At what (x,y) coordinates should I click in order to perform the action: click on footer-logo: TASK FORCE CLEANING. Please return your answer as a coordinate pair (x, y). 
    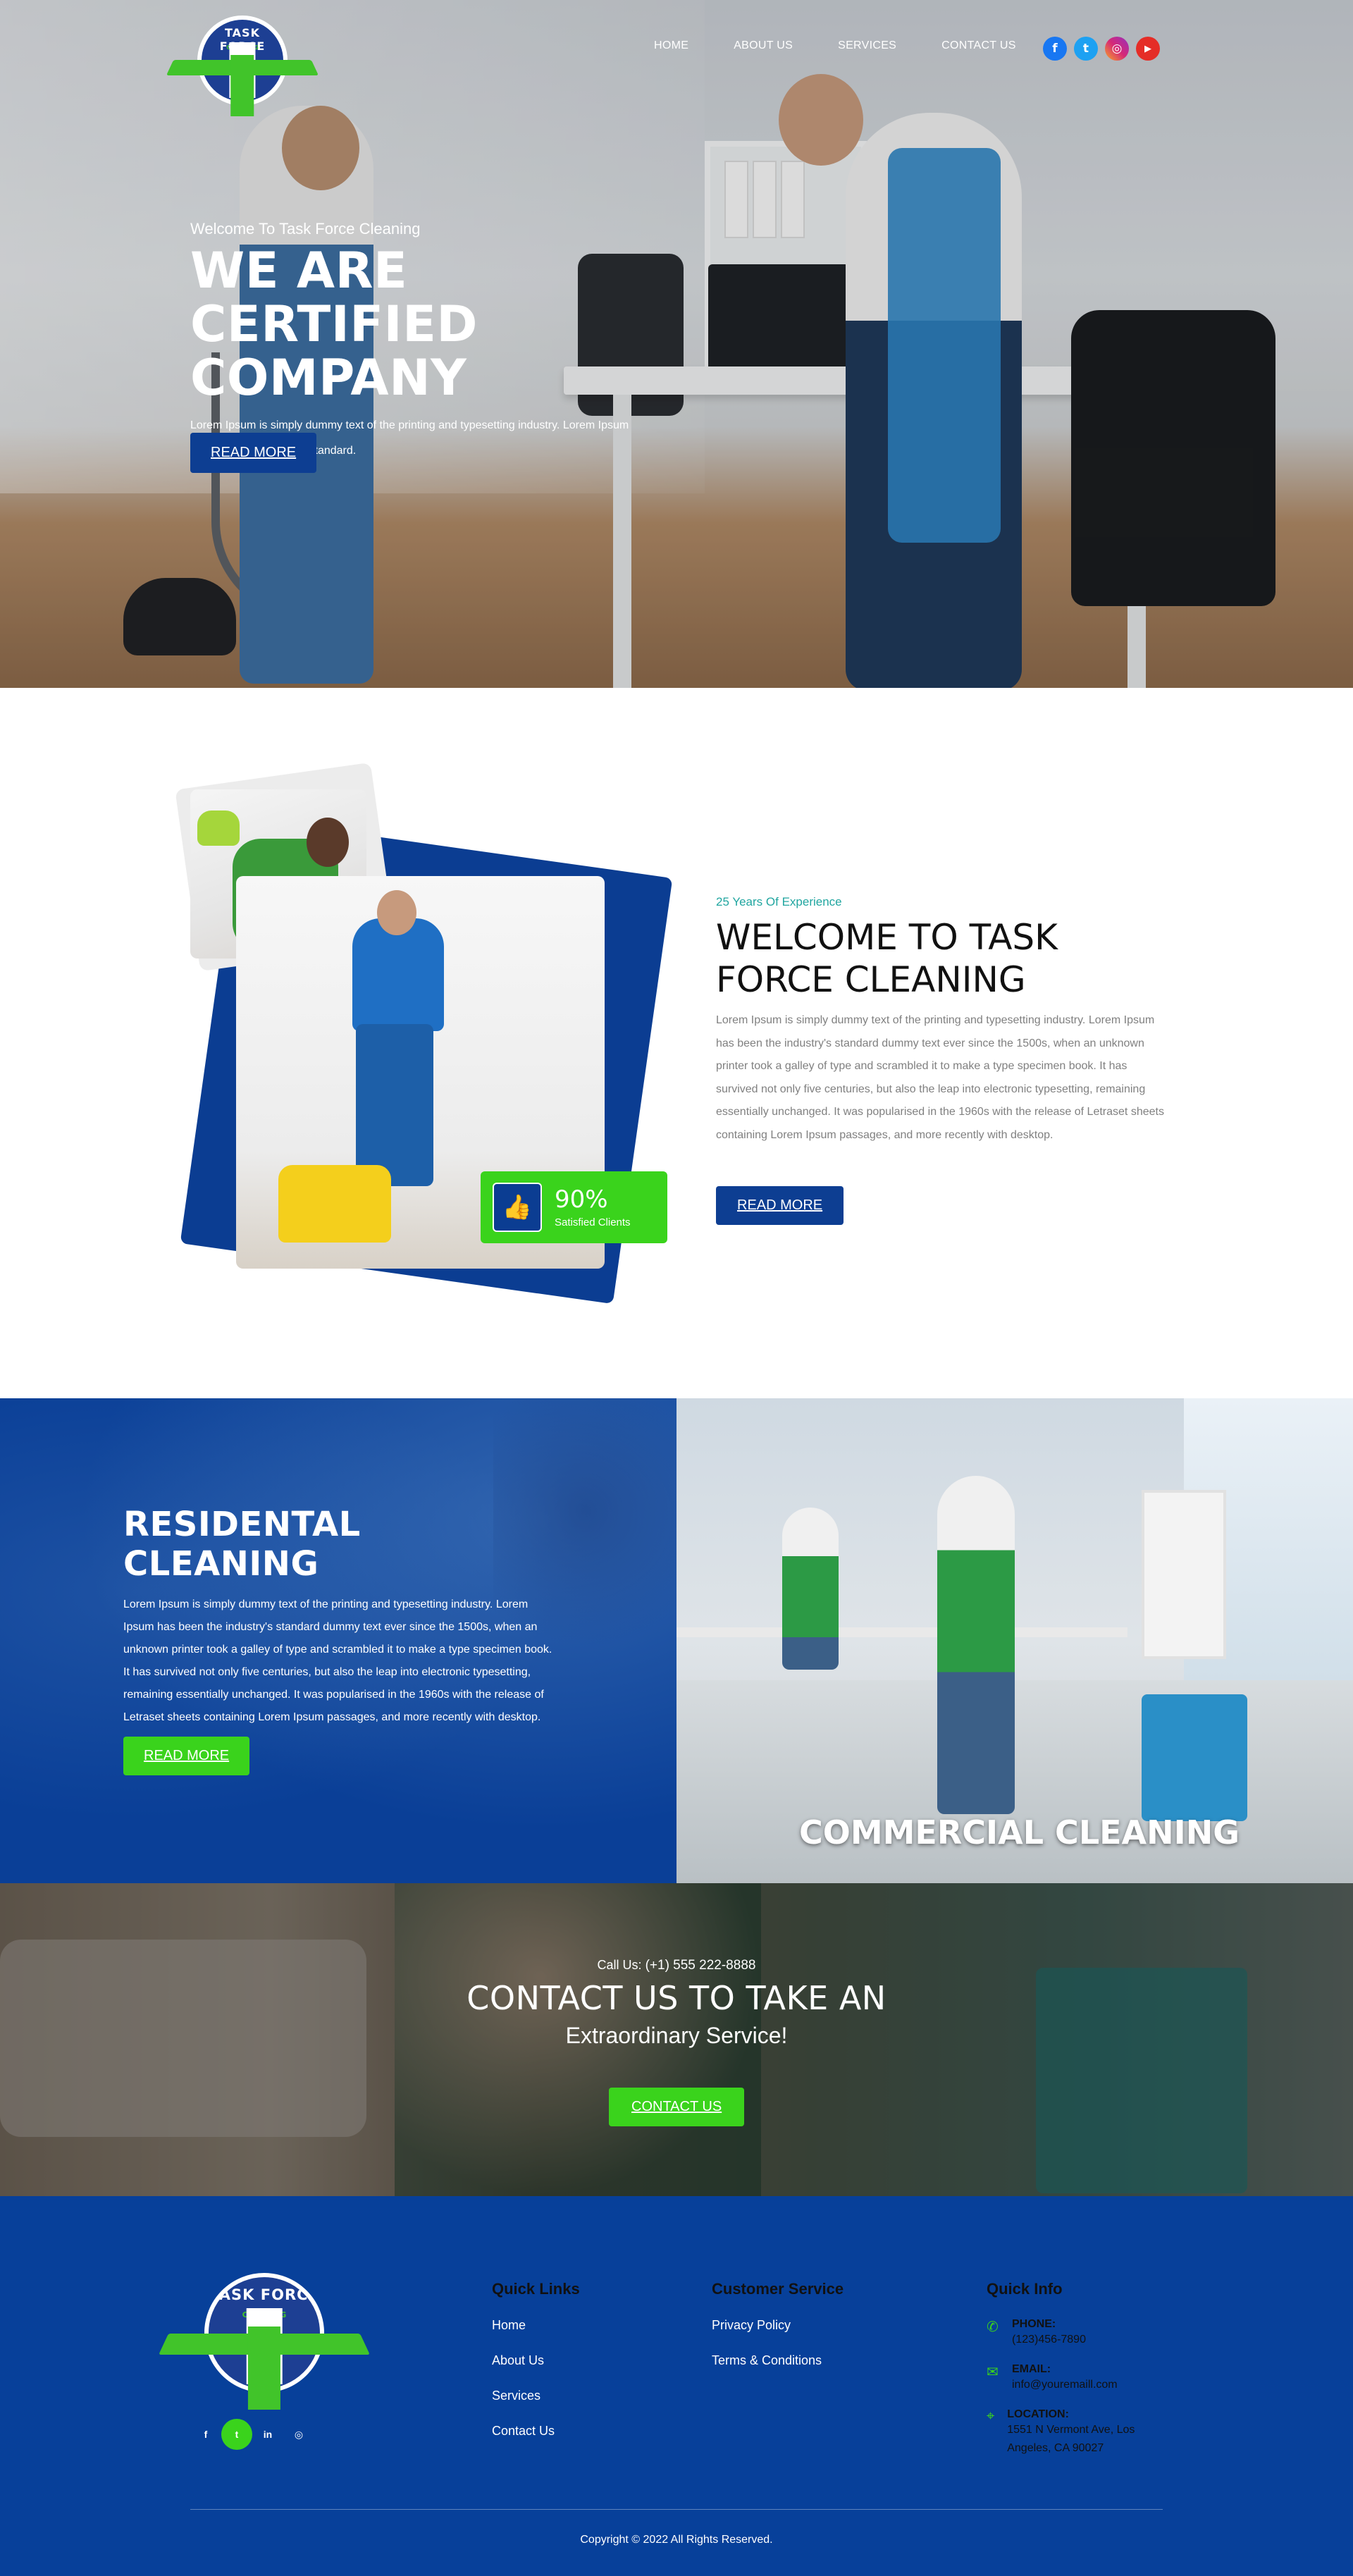
    Looking at the image, I should click on (264, 2341).